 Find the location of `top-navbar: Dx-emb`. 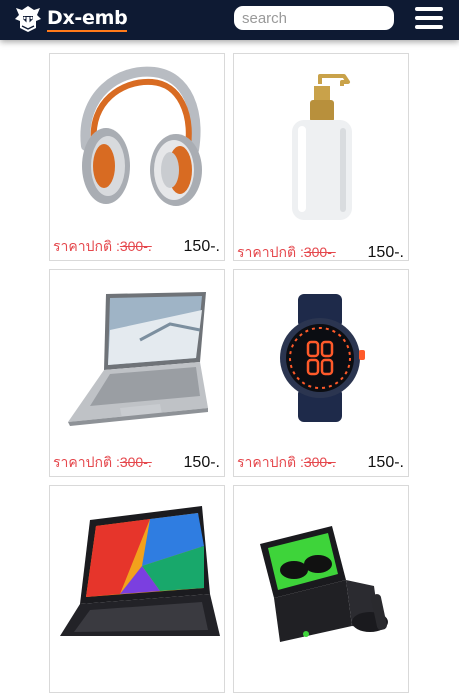

top-navbar: Dx-emb is located at coordinates (229, 20).